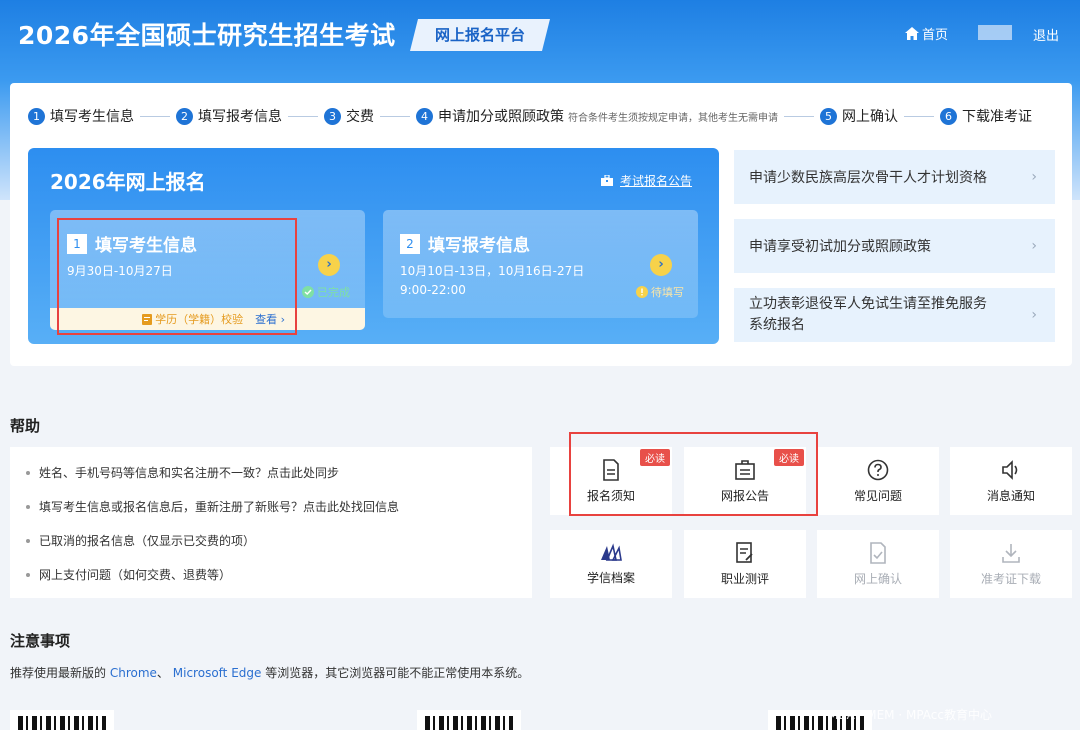 The image size is (1080, 730). I want to click on help-item: 姓名、手机号码等信息和实名注册不一致？点击此处同步, so click(182, 472).